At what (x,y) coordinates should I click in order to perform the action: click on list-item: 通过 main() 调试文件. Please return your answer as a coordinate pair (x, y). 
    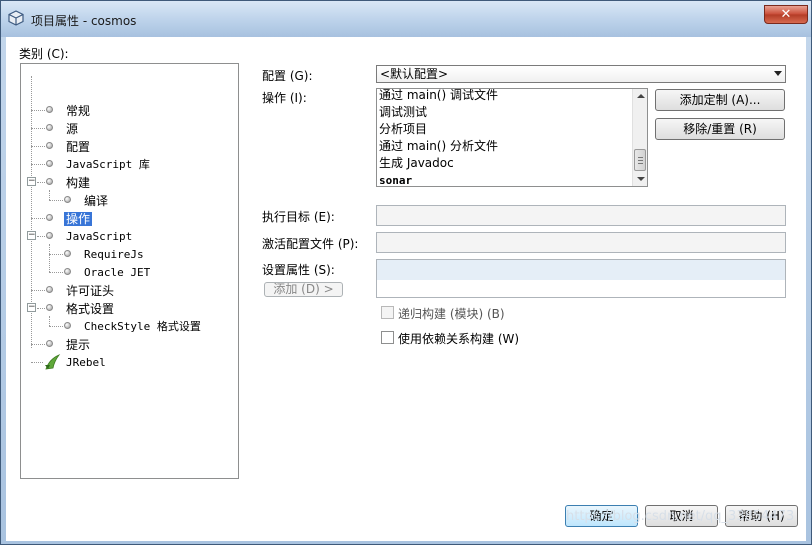
    Looking at the image, I should click on (438, 96).